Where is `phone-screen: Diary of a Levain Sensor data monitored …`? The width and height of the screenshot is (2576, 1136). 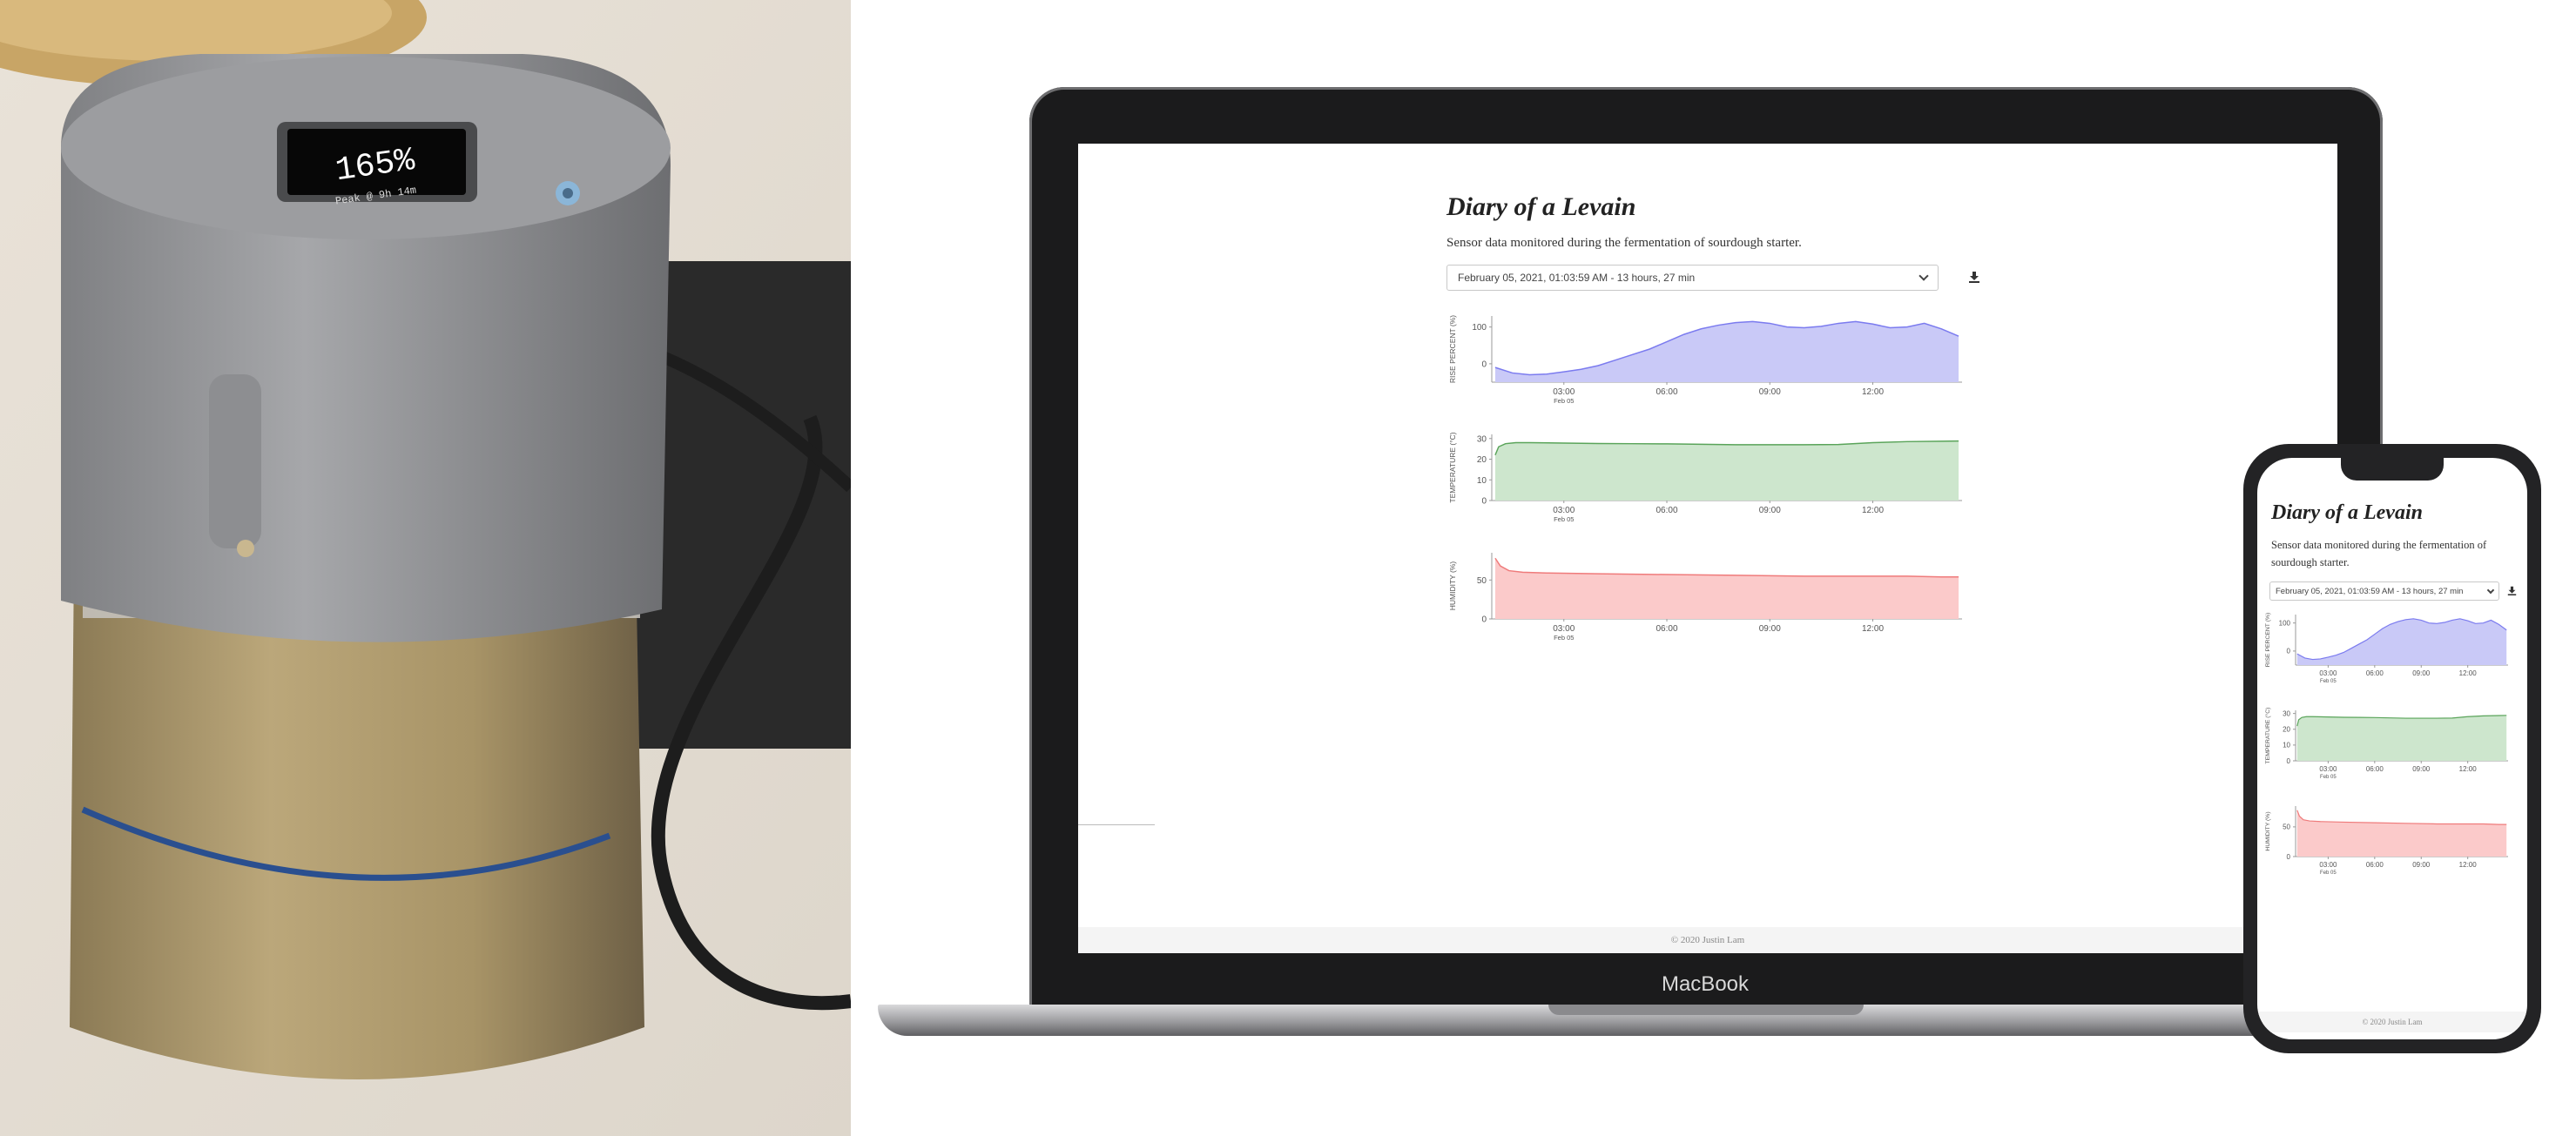
phone-screen: Diary of a Levain Sensor data monitored … is located at coordinates (2392, 748).